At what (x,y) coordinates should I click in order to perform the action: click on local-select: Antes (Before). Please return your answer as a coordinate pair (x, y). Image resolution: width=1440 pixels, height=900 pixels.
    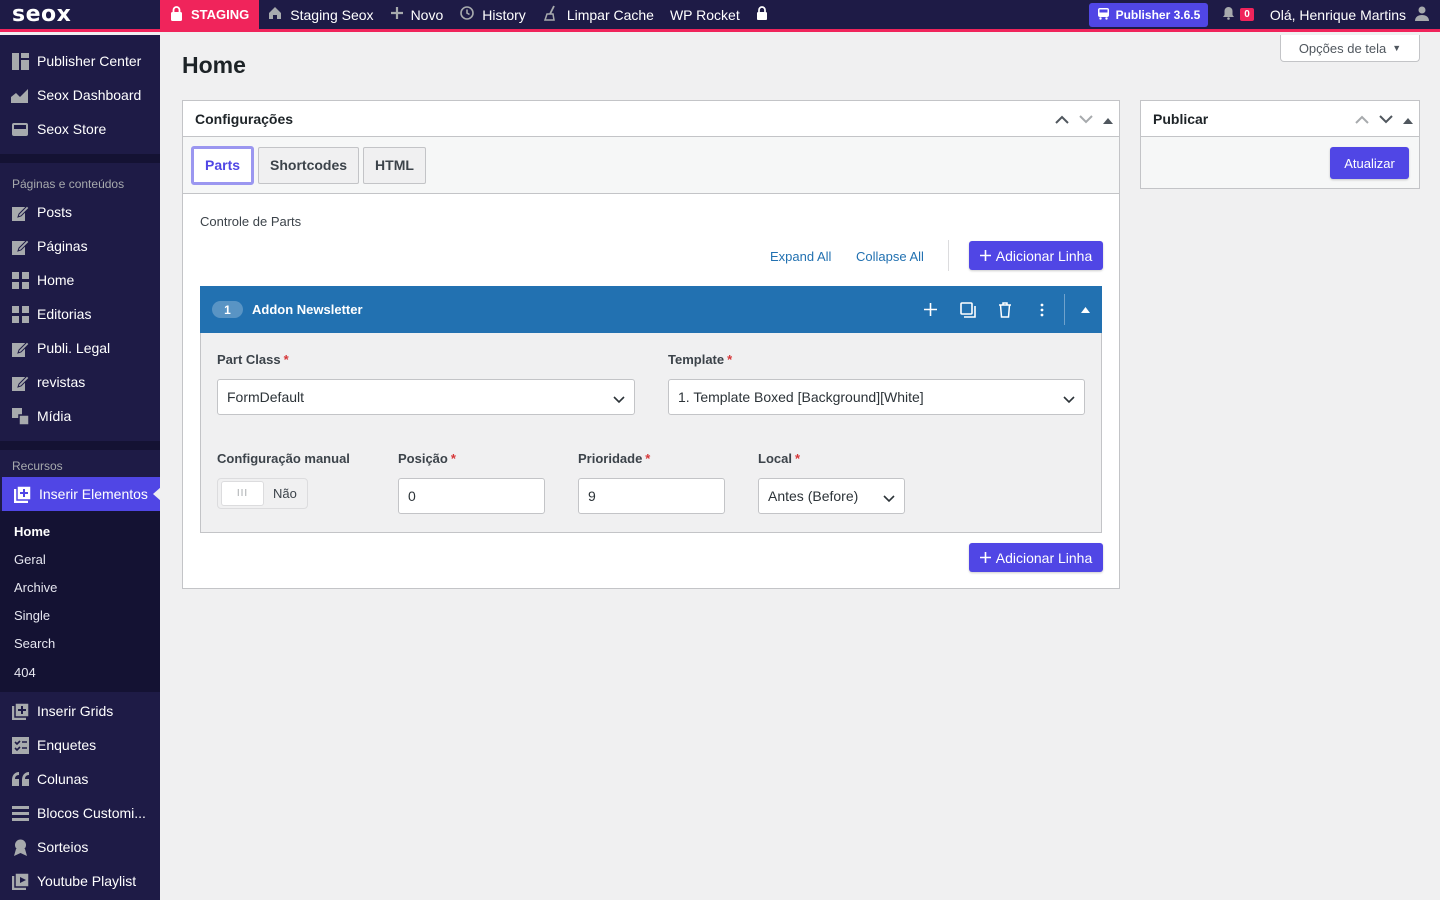
    Looking at the image, I should click on (831, 496).